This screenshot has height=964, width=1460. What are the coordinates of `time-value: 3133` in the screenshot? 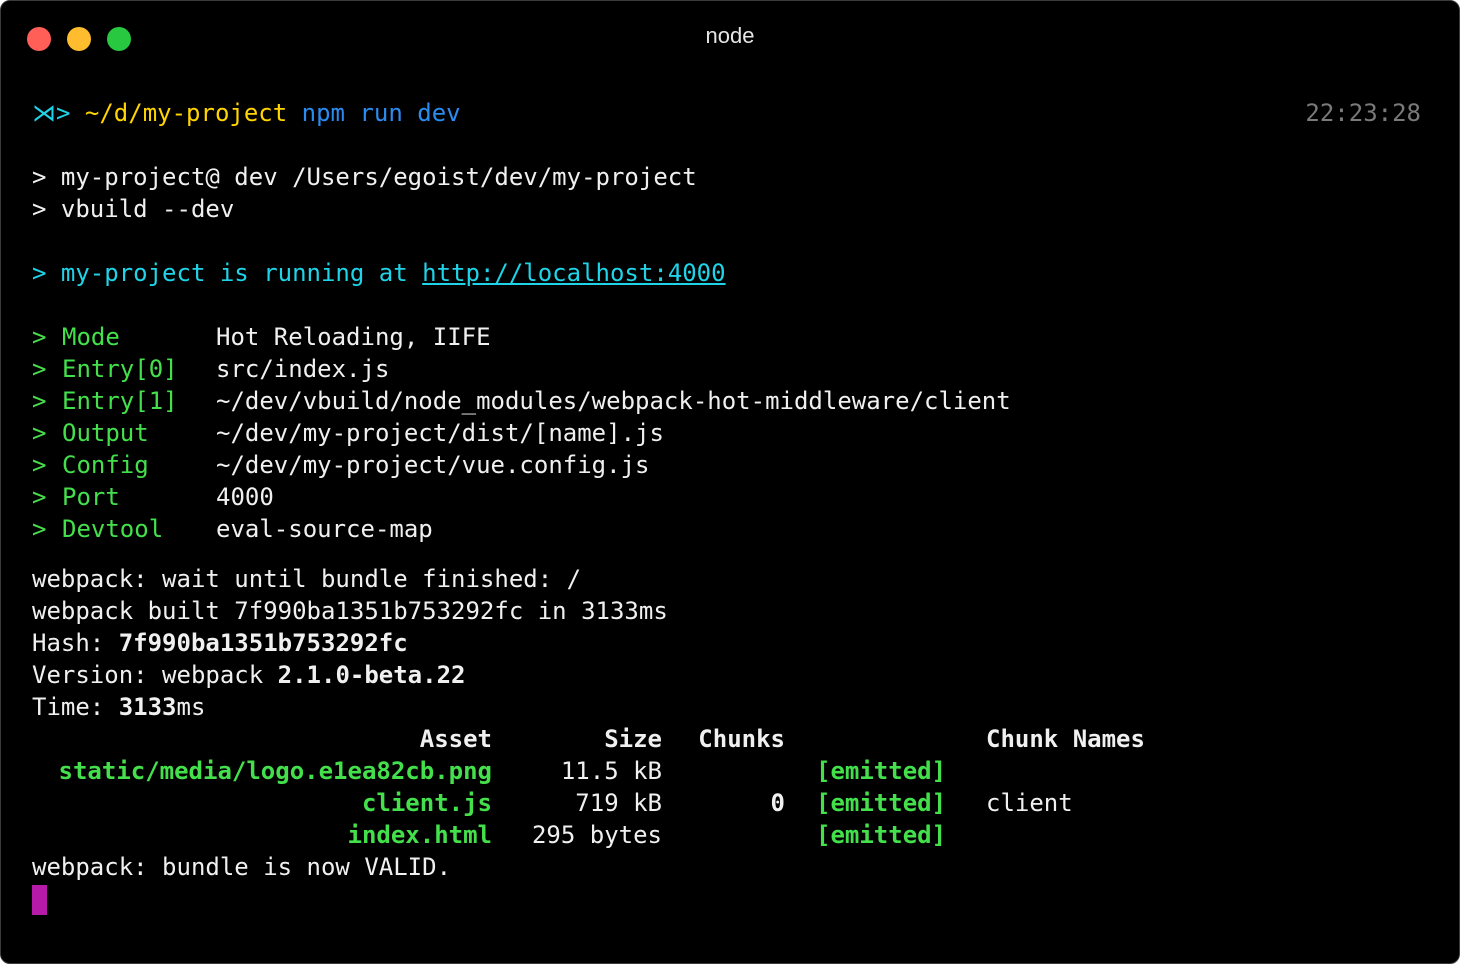 It's located at (147, 707).